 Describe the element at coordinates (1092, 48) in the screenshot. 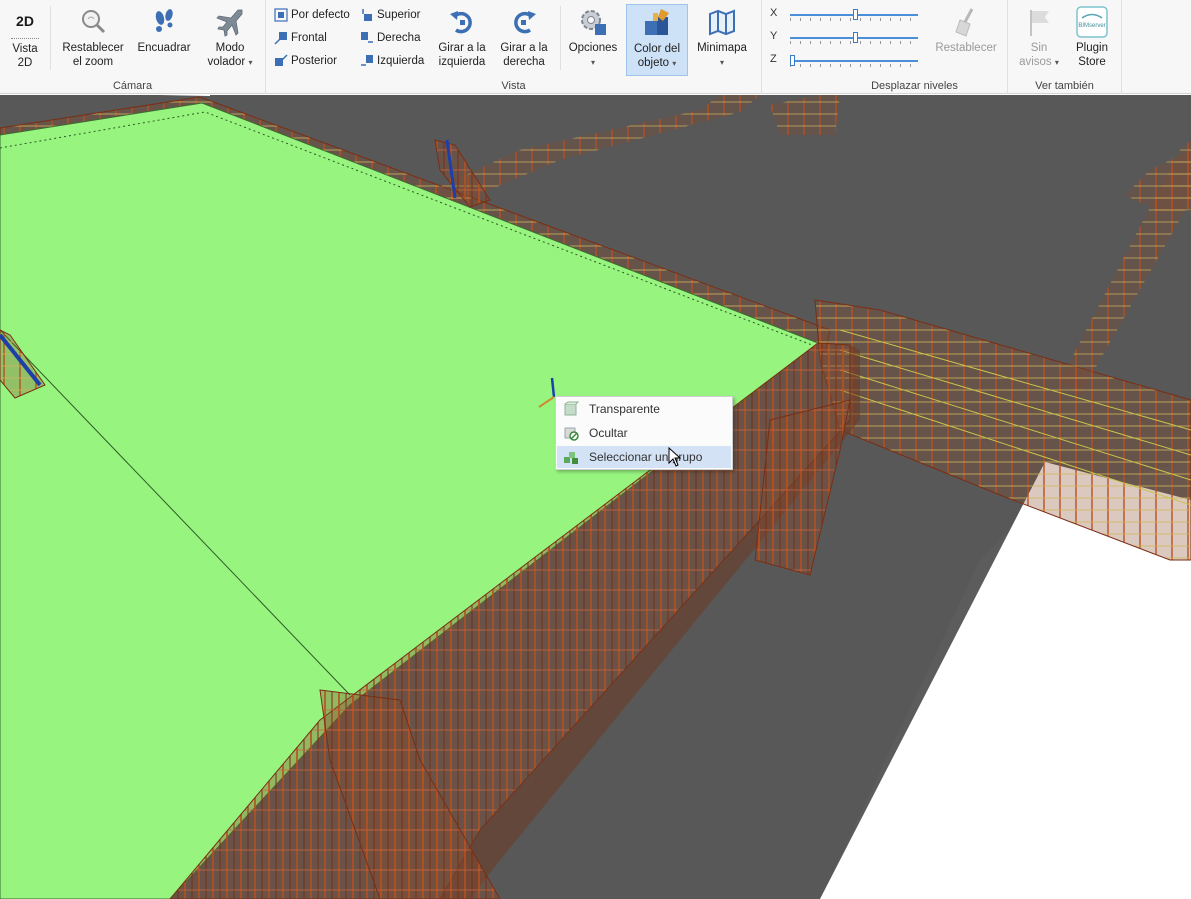

I see `plugin-store-label-1: Plugin` at that location.